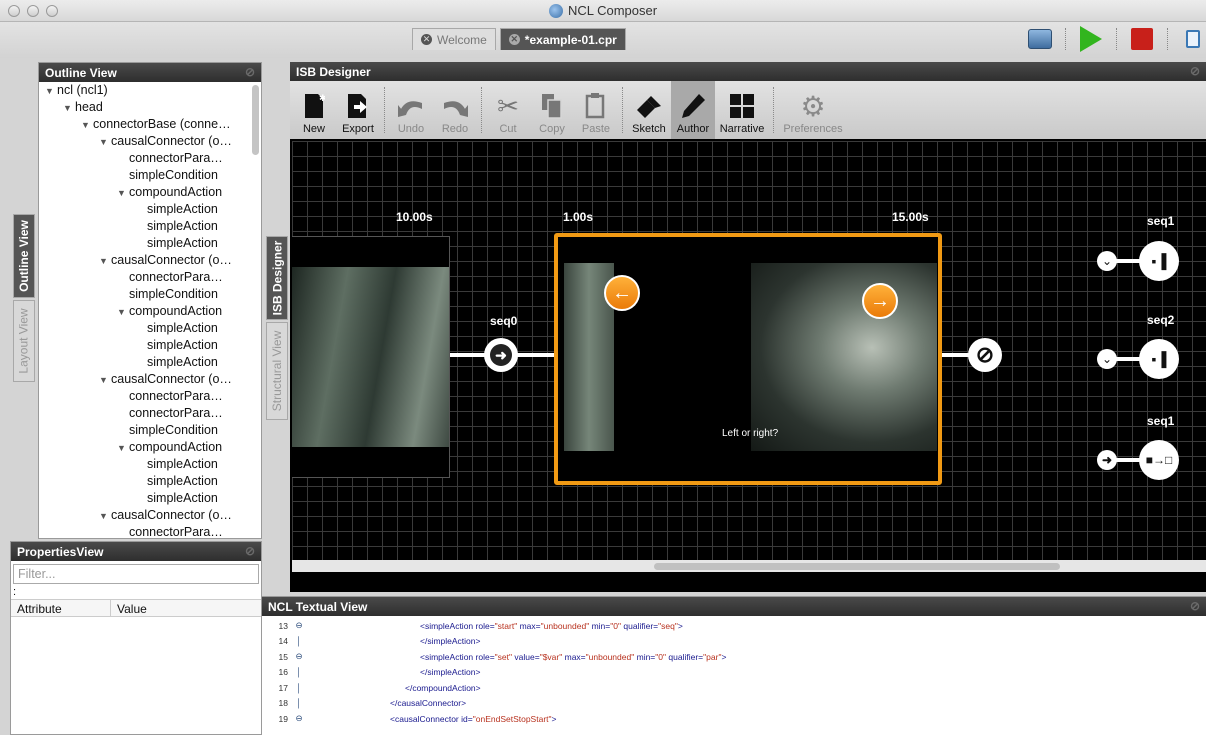 This screenshot has width=1206, height=735. Describe the element at coordinates (985, 355) in the screenshot. I see `stop-node: ⊘` at that location.